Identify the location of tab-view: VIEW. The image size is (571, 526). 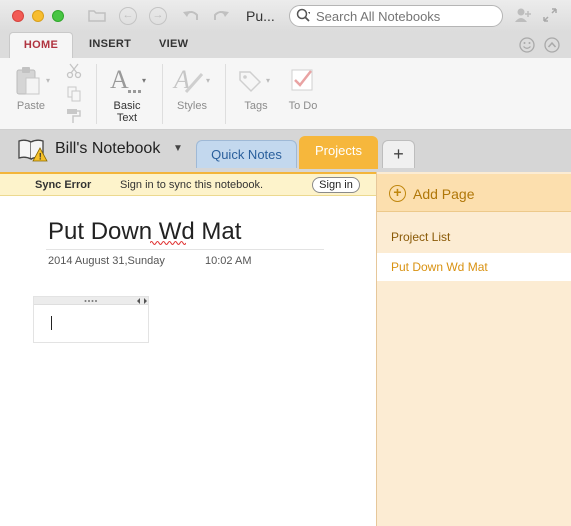
(173, 44).